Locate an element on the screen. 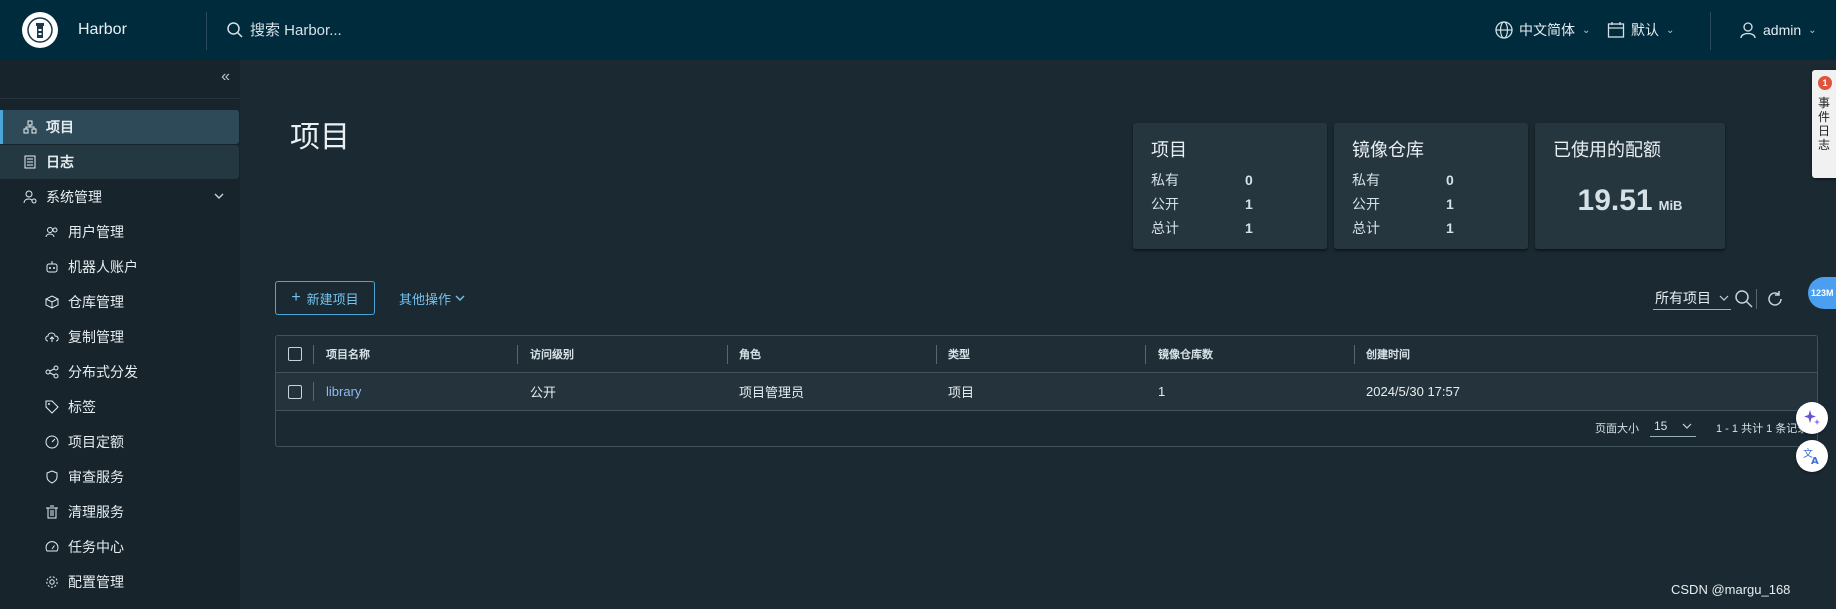  collapse-sidebar-icon: « is located at coordinates (225, 77).